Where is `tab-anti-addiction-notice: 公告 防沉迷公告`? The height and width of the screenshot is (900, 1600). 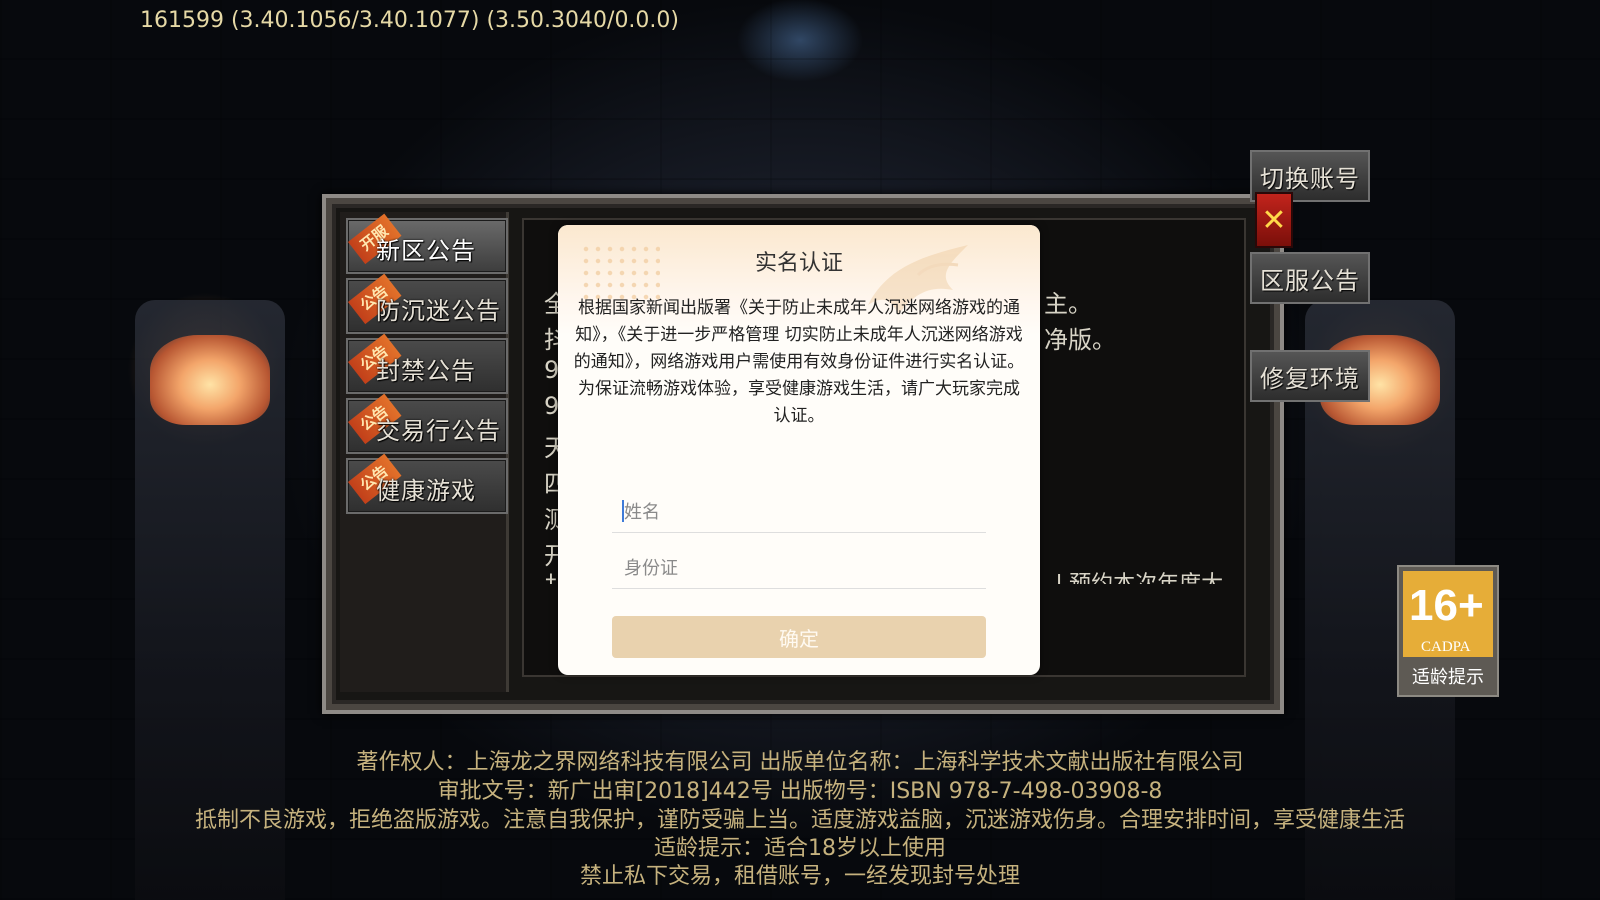 tab-anti-addiction-notice: 公告 防沉迷公告 is located at coordinates (427, 303).